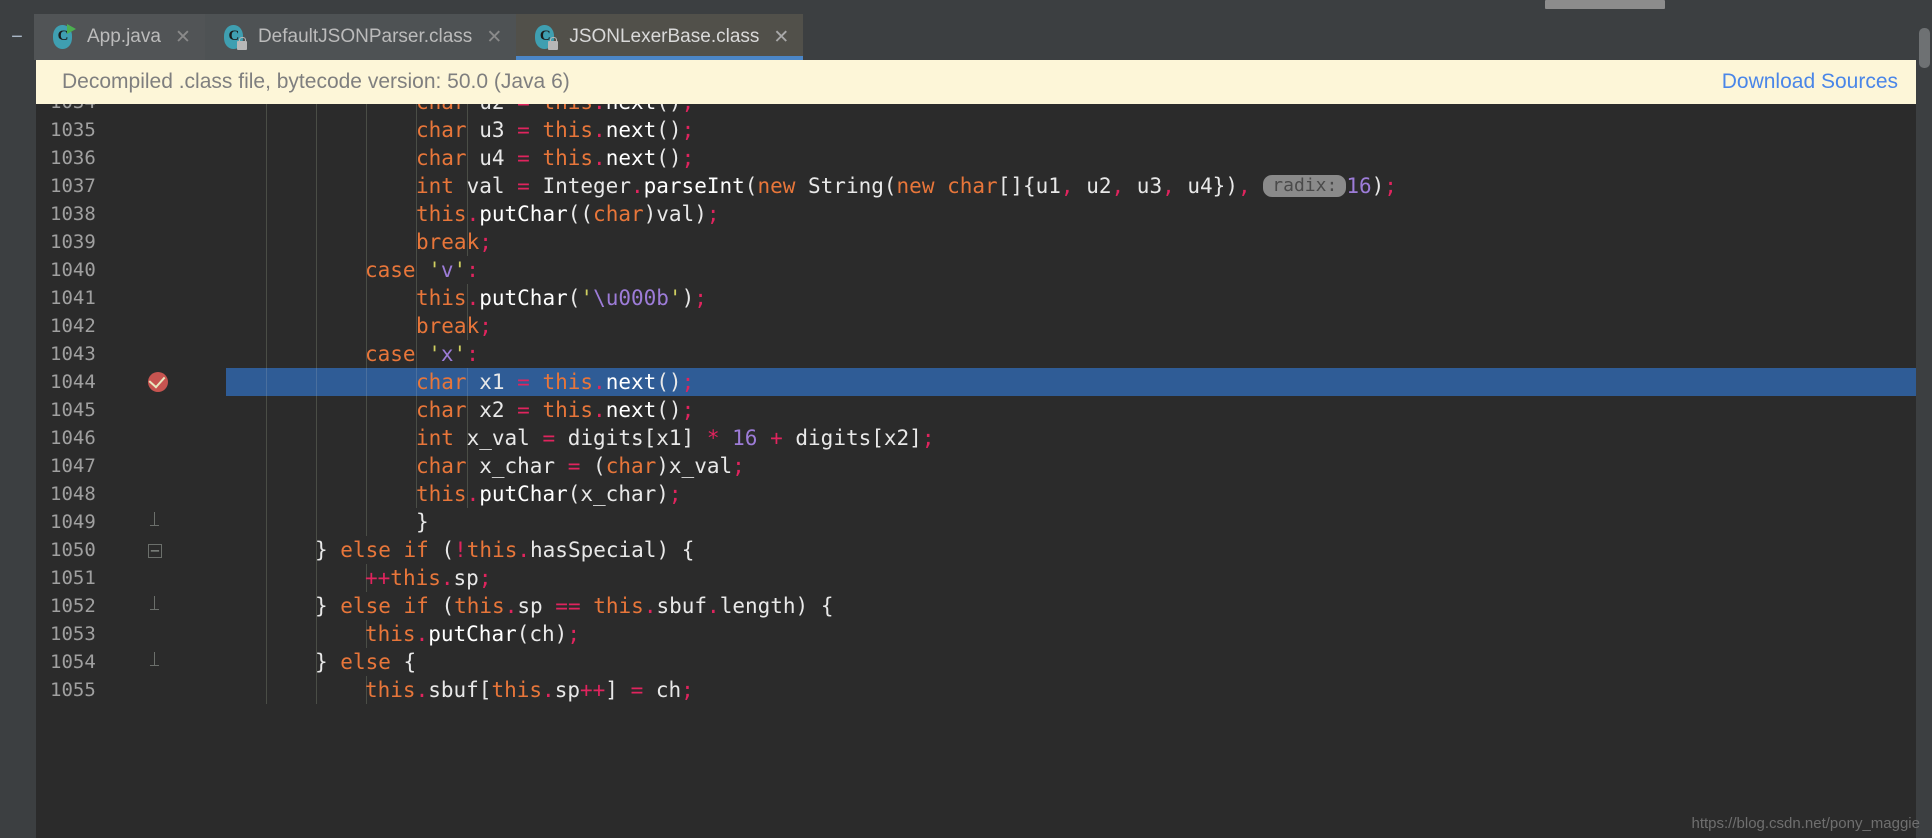  What do you see at coordinates (984, 634) in the screenshot?
I see `code-line-row: 1053 this.putChar(ch);` at bounding box center [984, 634].